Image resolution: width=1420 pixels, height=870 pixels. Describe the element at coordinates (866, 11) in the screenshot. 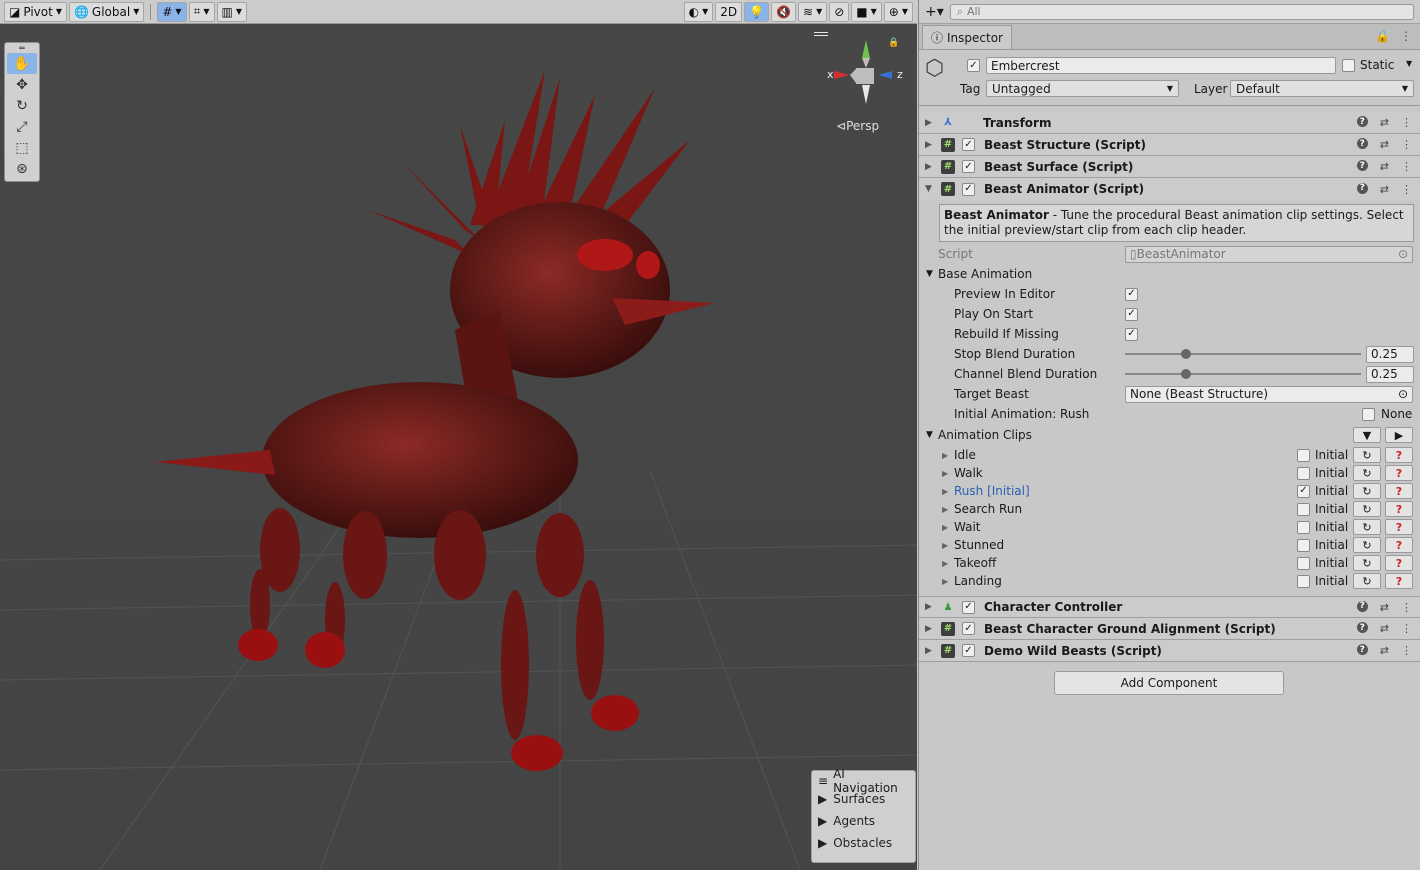

I see `camera-button: ■ ▼` at that location.